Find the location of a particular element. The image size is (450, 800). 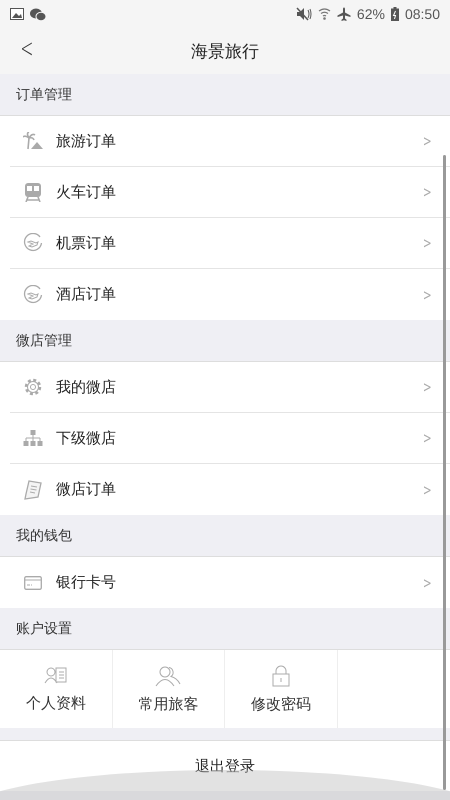

palm-tree-icon is located at coordinates (33, 141).